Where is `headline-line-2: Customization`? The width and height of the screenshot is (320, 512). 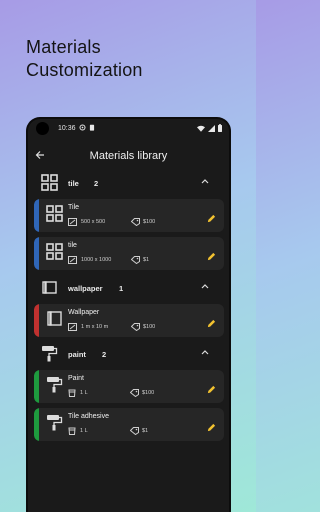 headline-line-2: Customization is located at coordinates (84, 70).